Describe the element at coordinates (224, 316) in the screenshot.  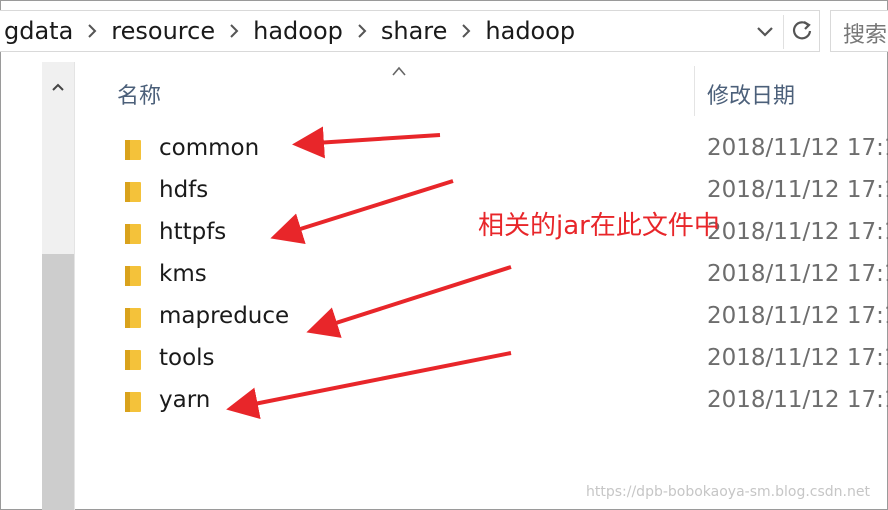
I see `file-name: mapreduce` at that location.